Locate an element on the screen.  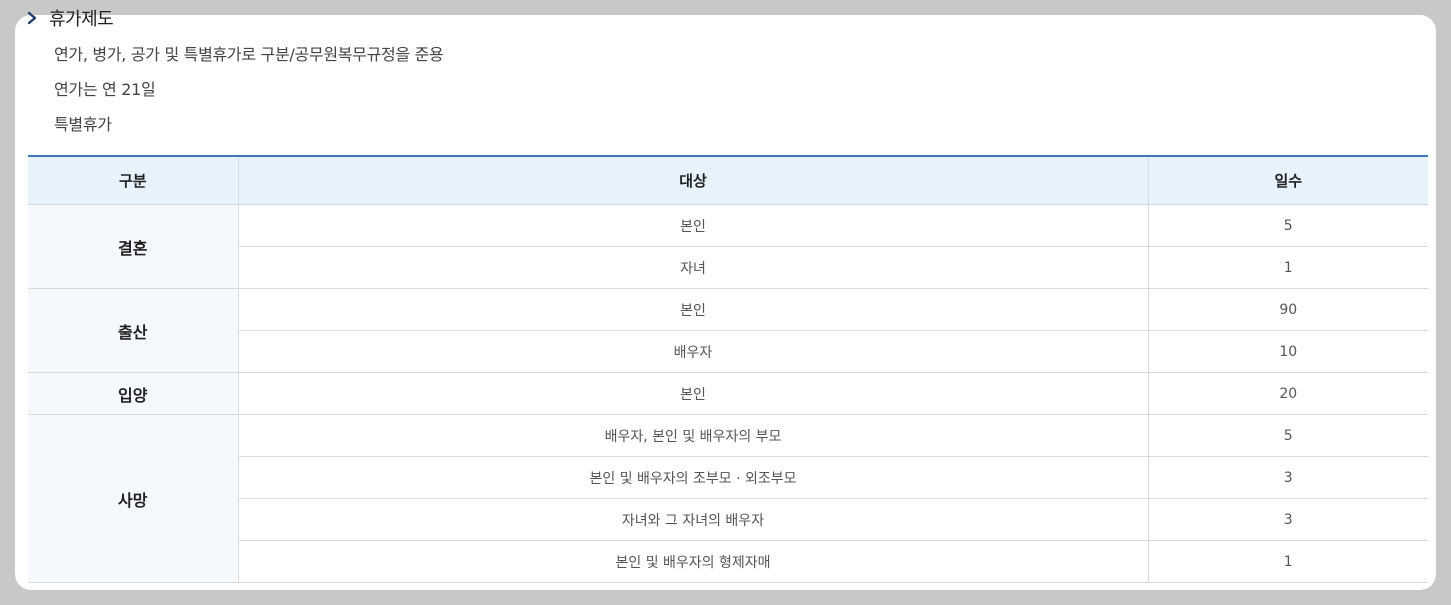
category-cell: 출산 is located at coordinates (133, 330).